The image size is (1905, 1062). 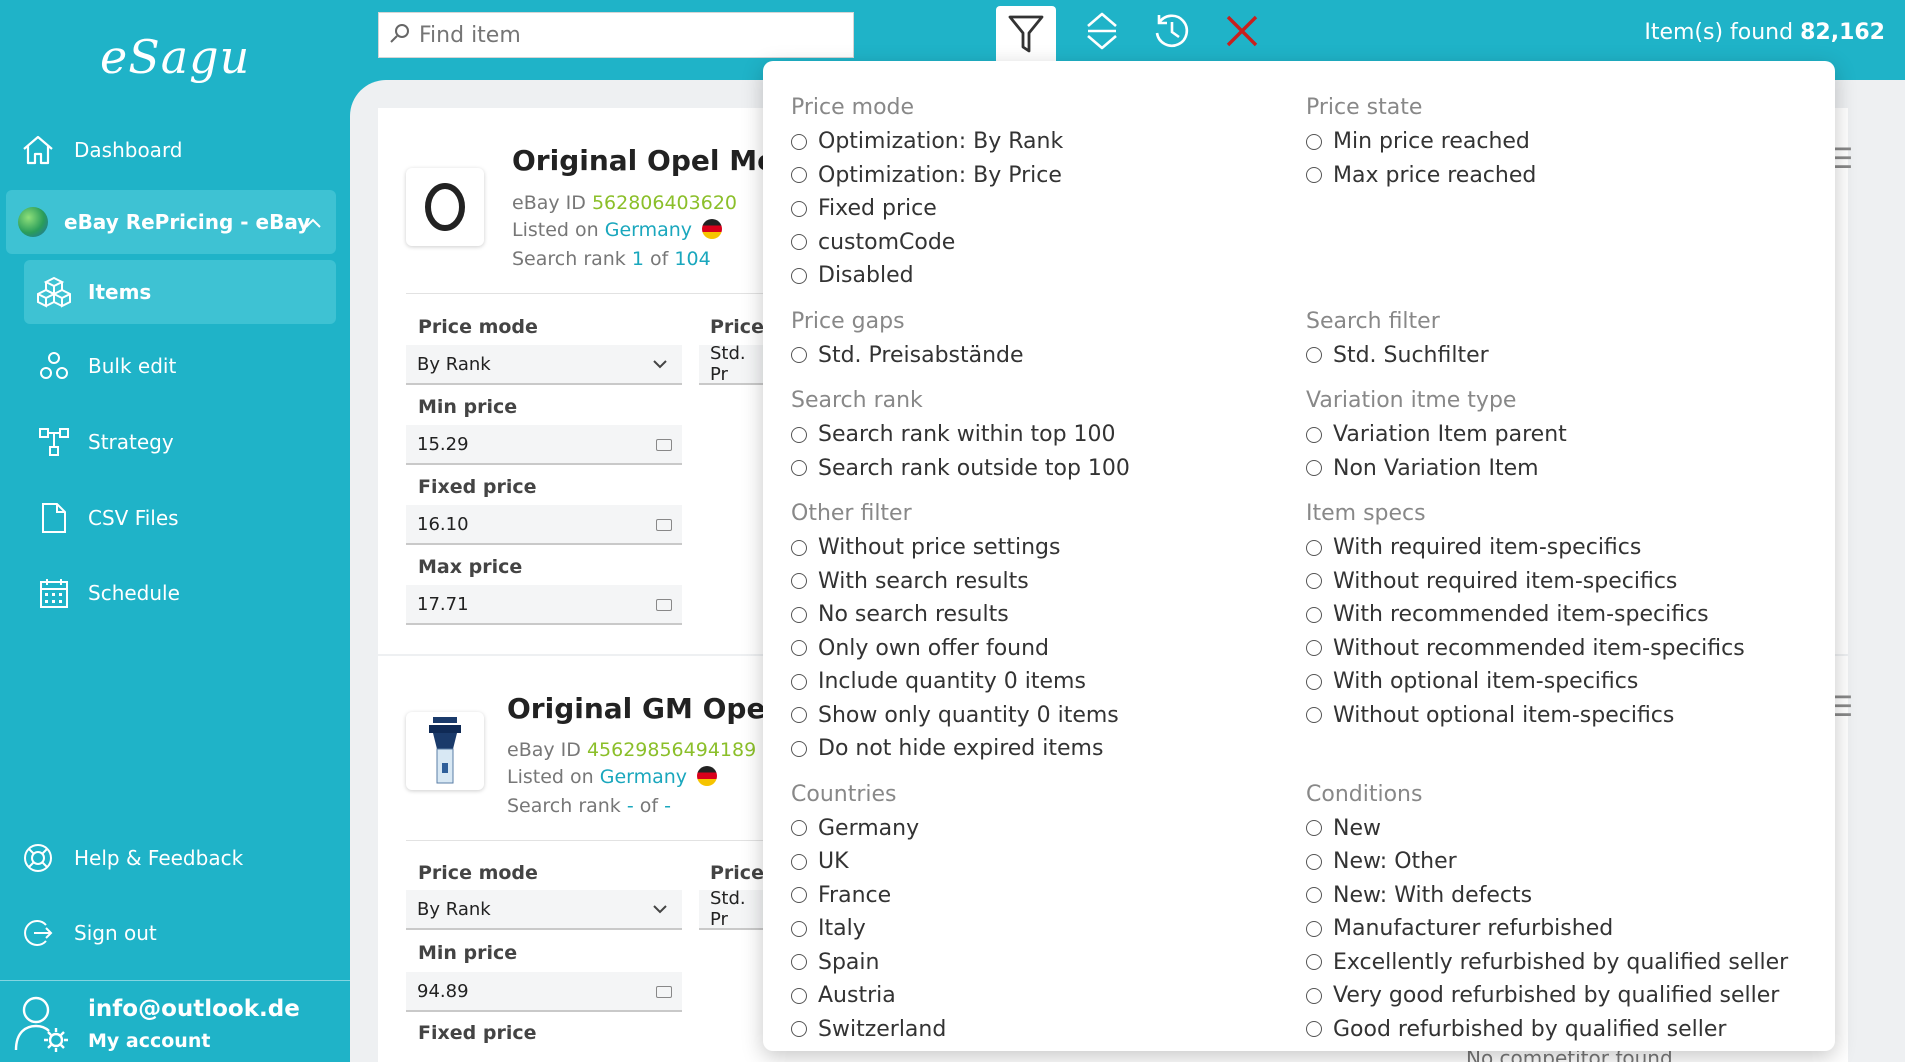 What do you see at coordinates (1547, 356) in the screenshot?
I see `filter-option-std-suchfilter: Std. Suchfilter` at bounding box center [1547, 356].